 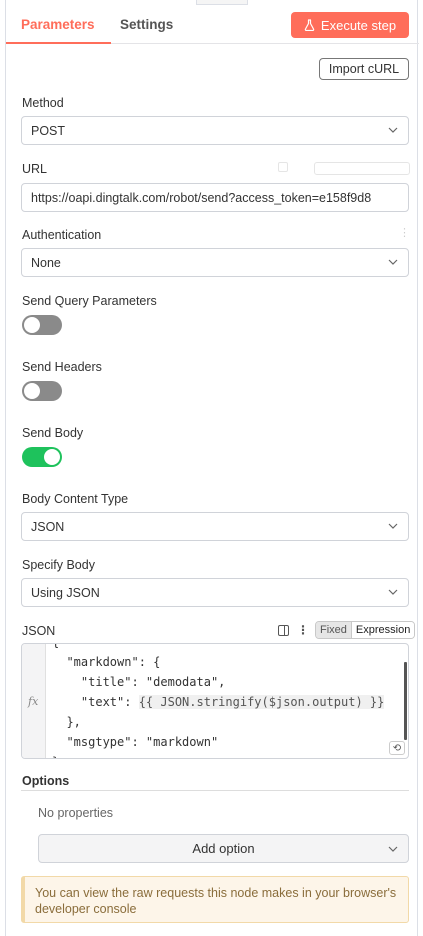 What do you see at coordinates (215, 592) in the screenshot?
I see `specify-body-select: Using JSON` at bounding box center [215, 592].